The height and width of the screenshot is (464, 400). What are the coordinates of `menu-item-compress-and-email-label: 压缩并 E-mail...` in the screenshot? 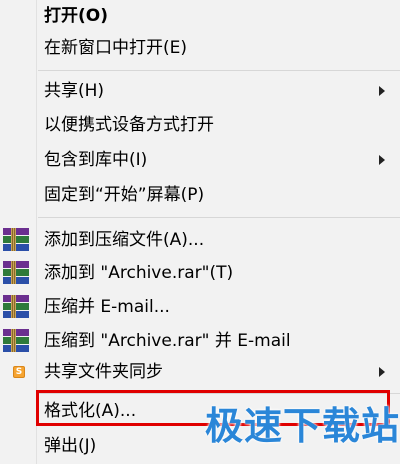 It's located at (107, 307).